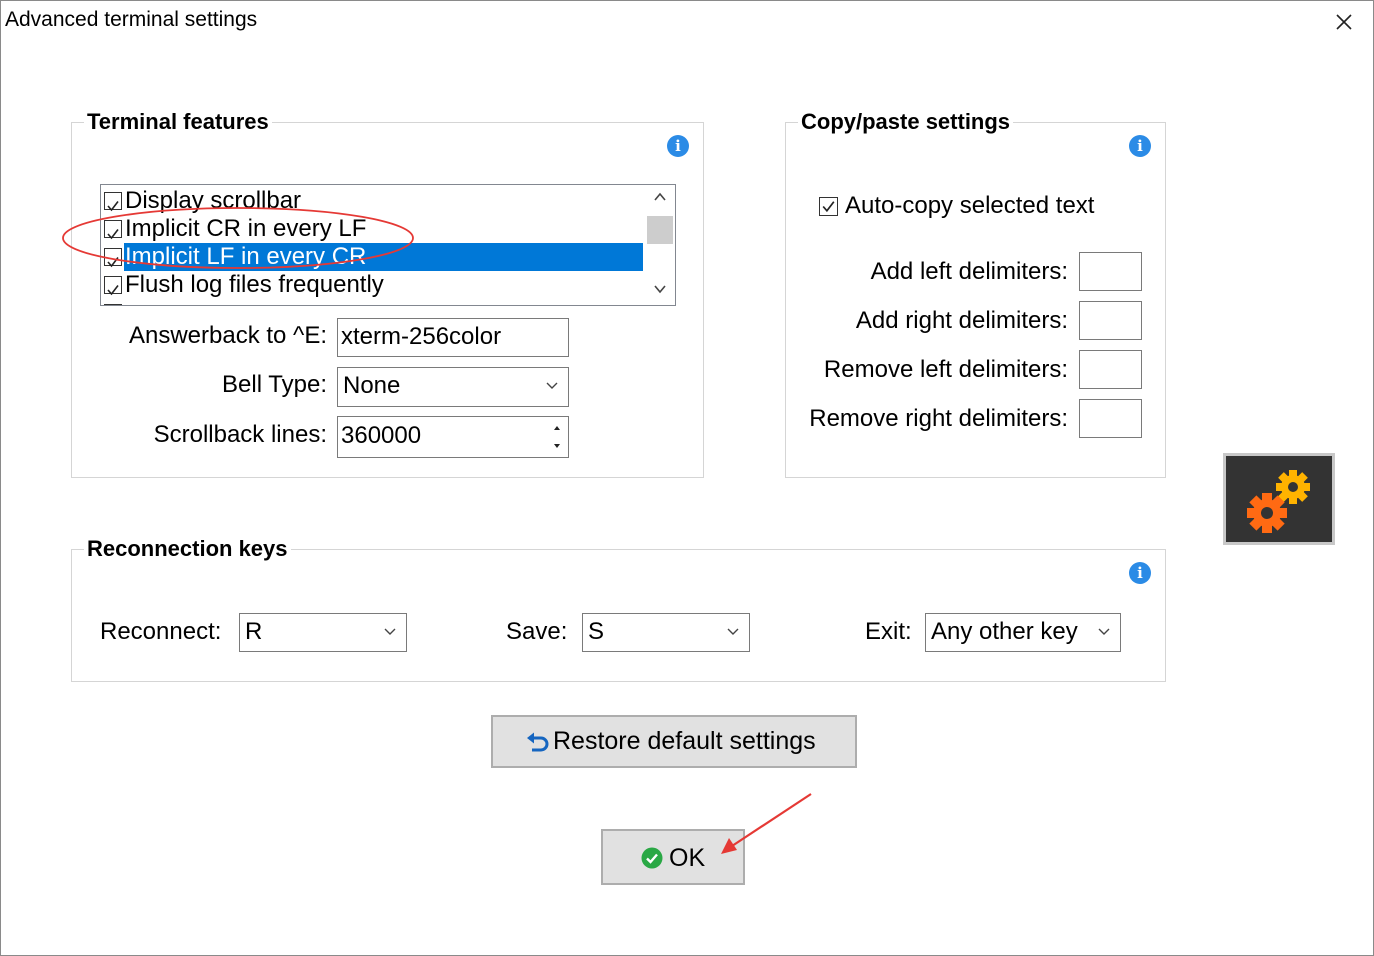 This screenshot has height=956, width=1374. What do you see at coordinates (227, 335) in the screenshot?
I see `answerback-label: Answerback to ^E:` at bounding box center [227, 335].